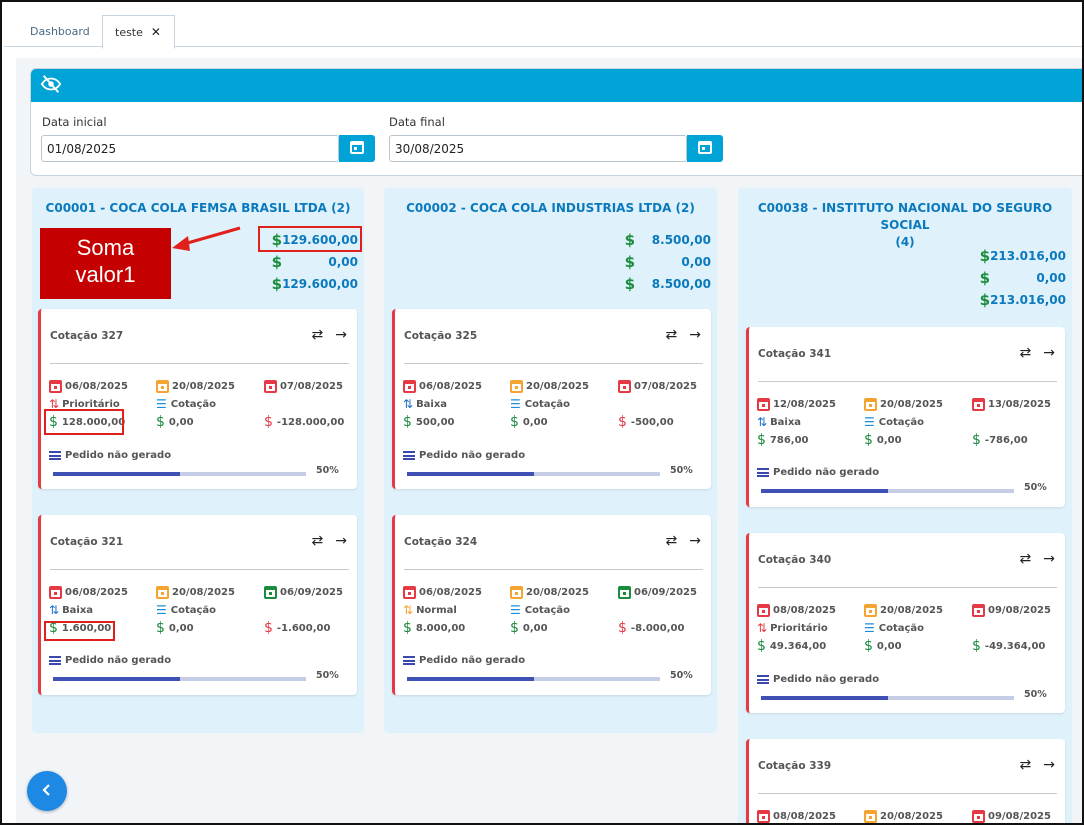  What do you see at coordinates (538, 148) in the screenshot?
I see `end-date-input: 30/08/2025` at bounding box center [538, 148].